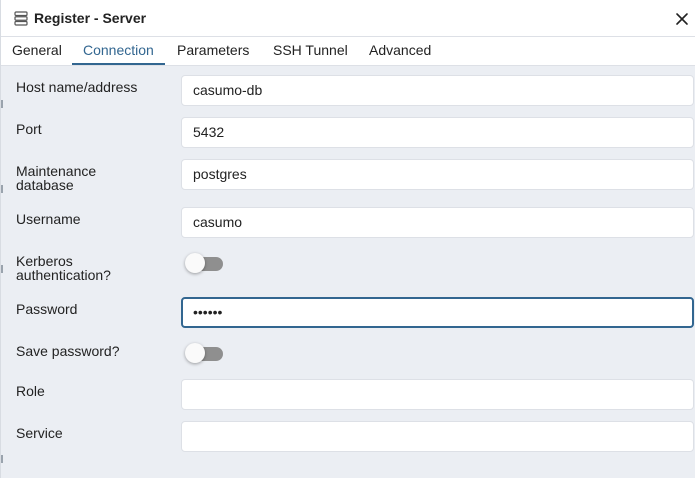  Describe the element at coordinates (77, 87) in the screenshot. I see `host-label: Host name/address` at that location.